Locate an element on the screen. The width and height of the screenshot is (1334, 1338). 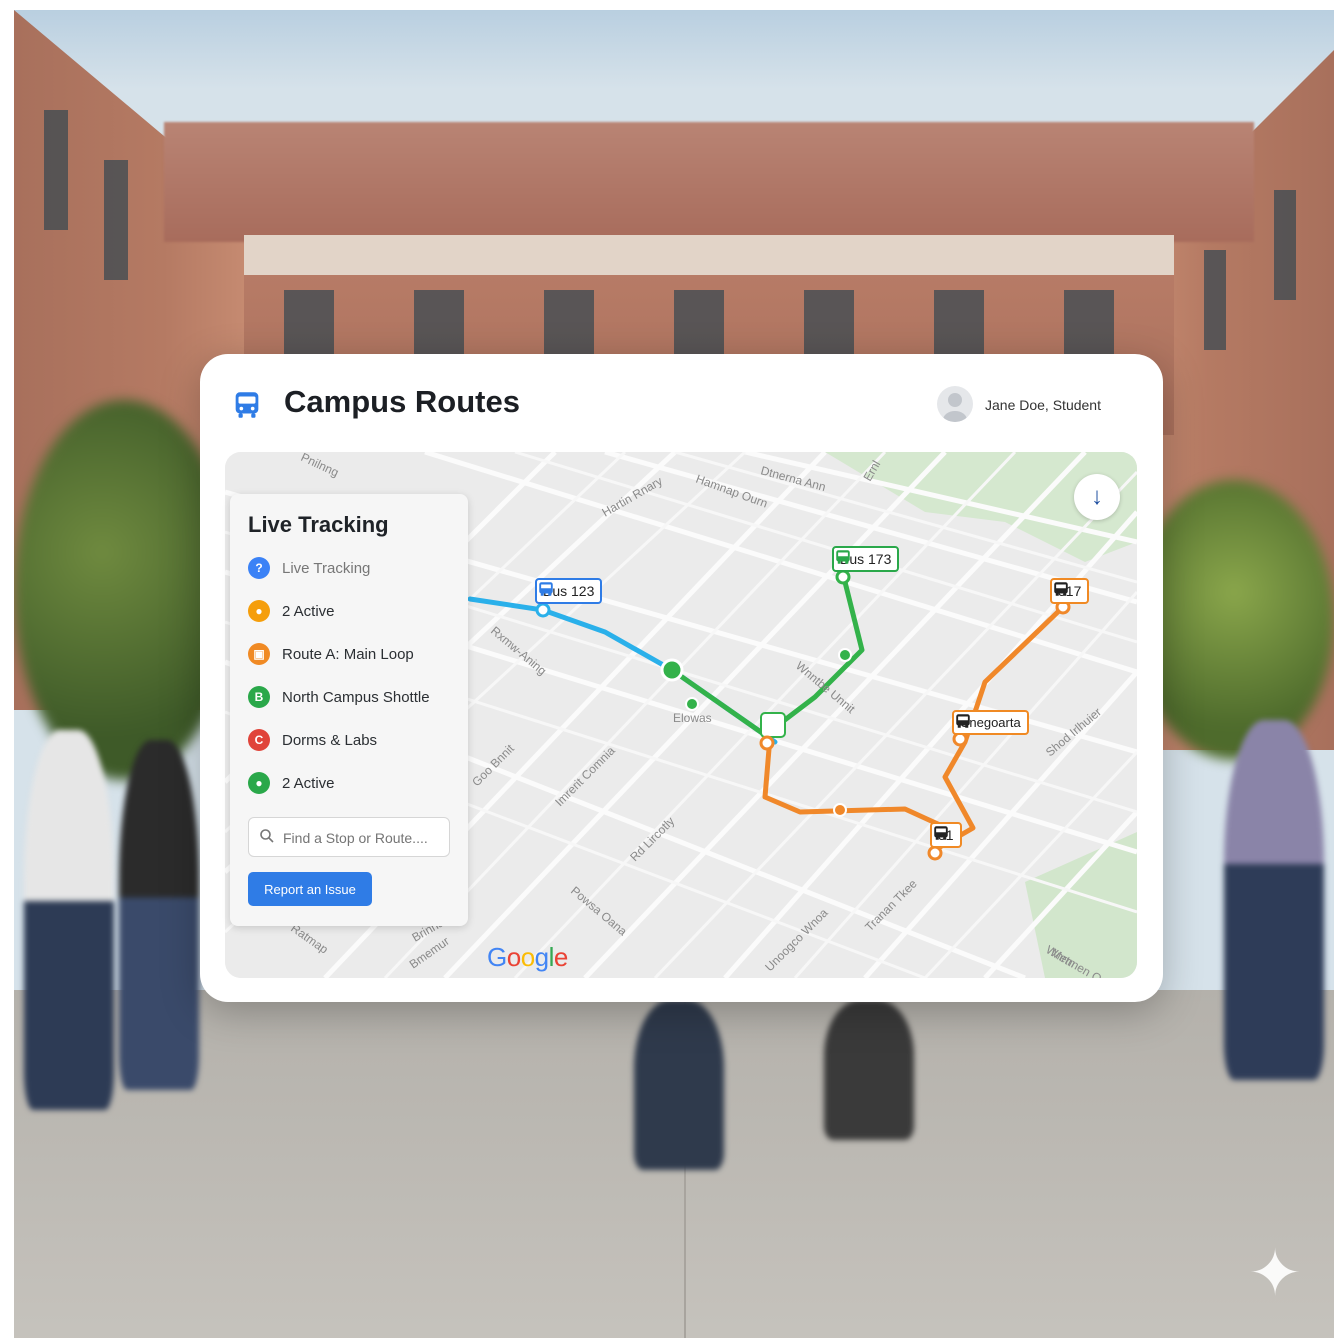
legend-item-route-c: C Dorms & Labs is located at coordinates (312, 740).